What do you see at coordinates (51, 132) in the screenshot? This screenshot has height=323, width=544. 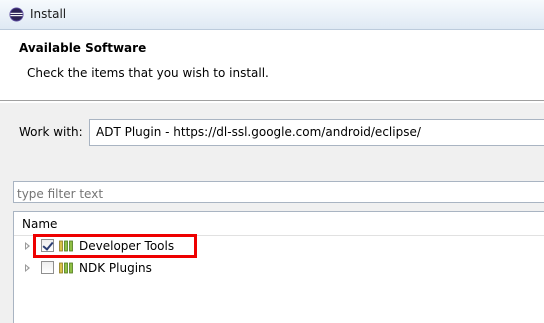 I see `work-with-label: Work with:` at bounding box center [51, 132].